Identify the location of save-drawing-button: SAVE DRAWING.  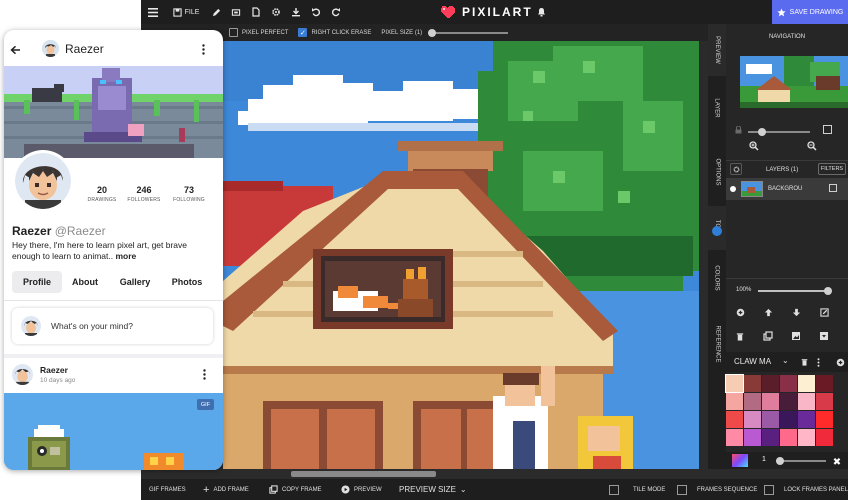
(810, 12).